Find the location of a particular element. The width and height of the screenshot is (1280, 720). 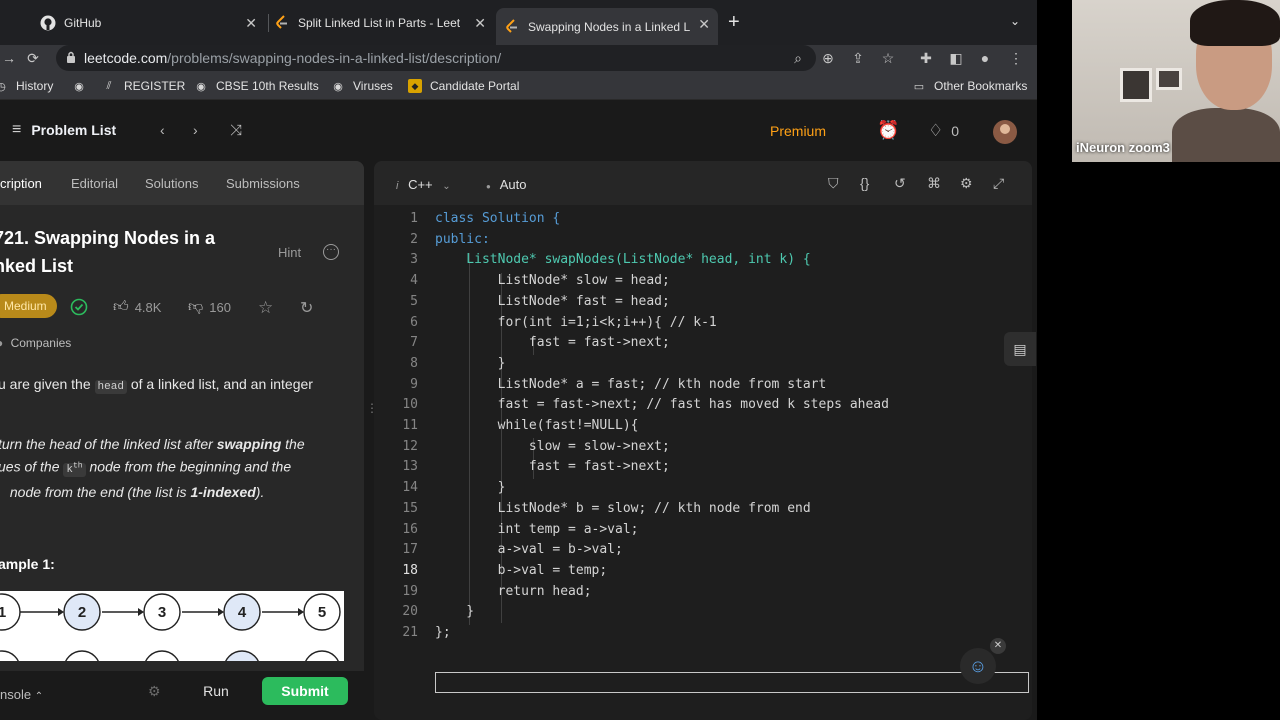

hint-button: Hint is located at coordinates (289, 252).